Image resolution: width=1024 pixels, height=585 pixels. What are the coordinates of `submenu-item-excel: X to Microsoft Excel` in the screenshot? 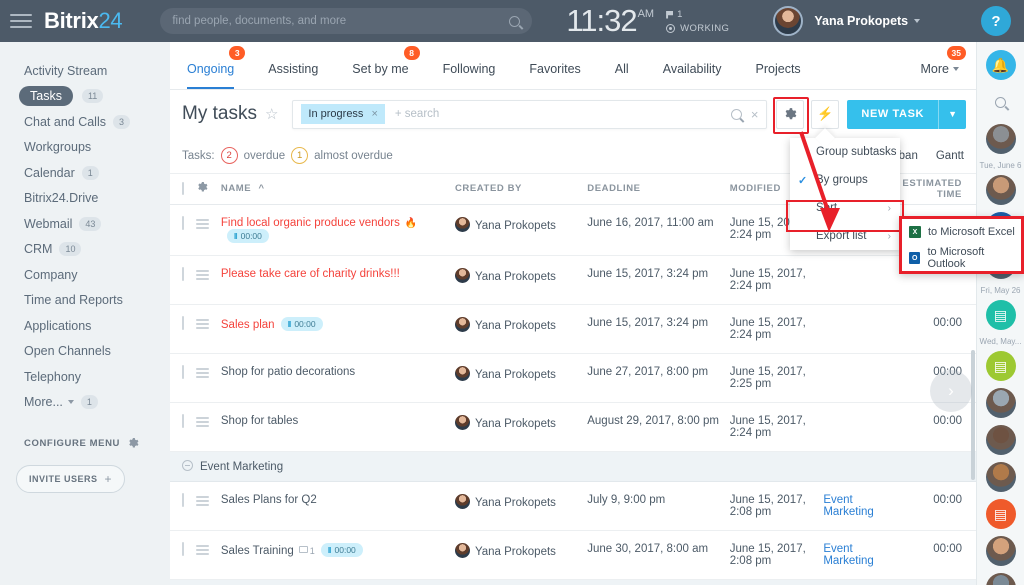 It's located at (961, 232).